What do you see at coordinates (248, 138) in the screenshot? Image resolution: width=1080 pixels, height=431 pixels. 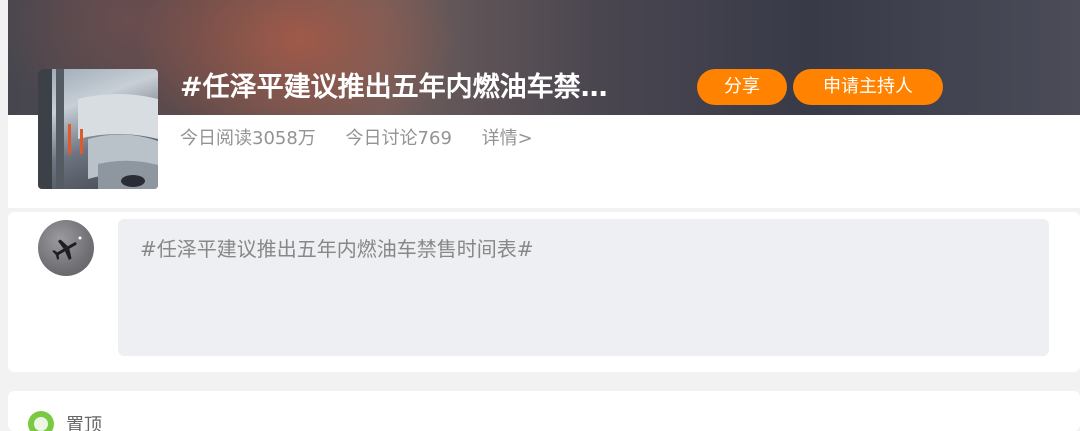 I see `today-reads-count: 今日阅读3058万` at bounding box center [248, 138].